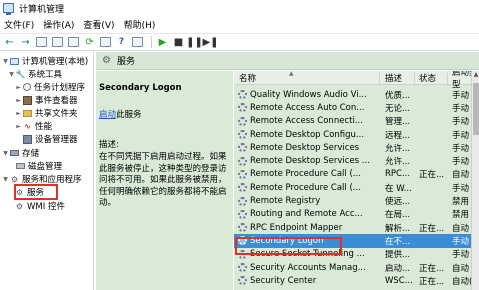 Image resolution: width=479 pixels, height=290 pixels. What do you see at coordinates (27, 126) in the screenshot?
I see `performance-icon: ∿` at bounding box center [27, 126].